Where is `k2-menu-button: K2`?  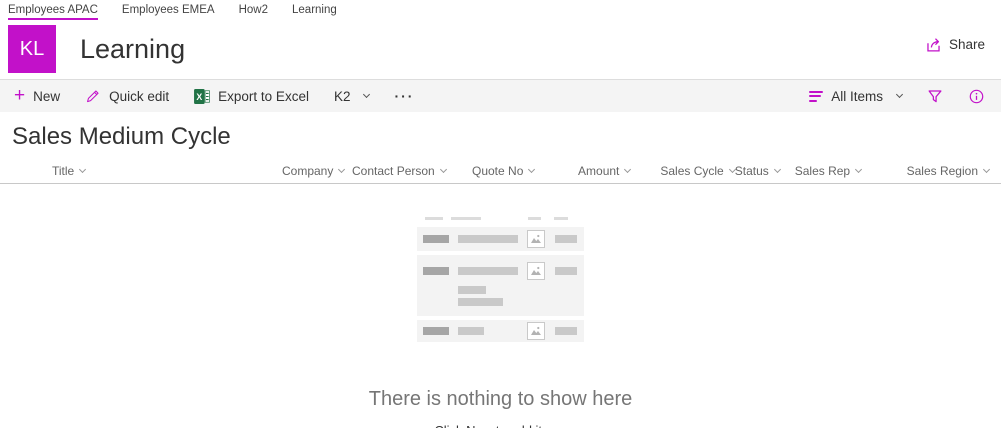 k2-menu-button: K2 is located at coordinates (352, 96).